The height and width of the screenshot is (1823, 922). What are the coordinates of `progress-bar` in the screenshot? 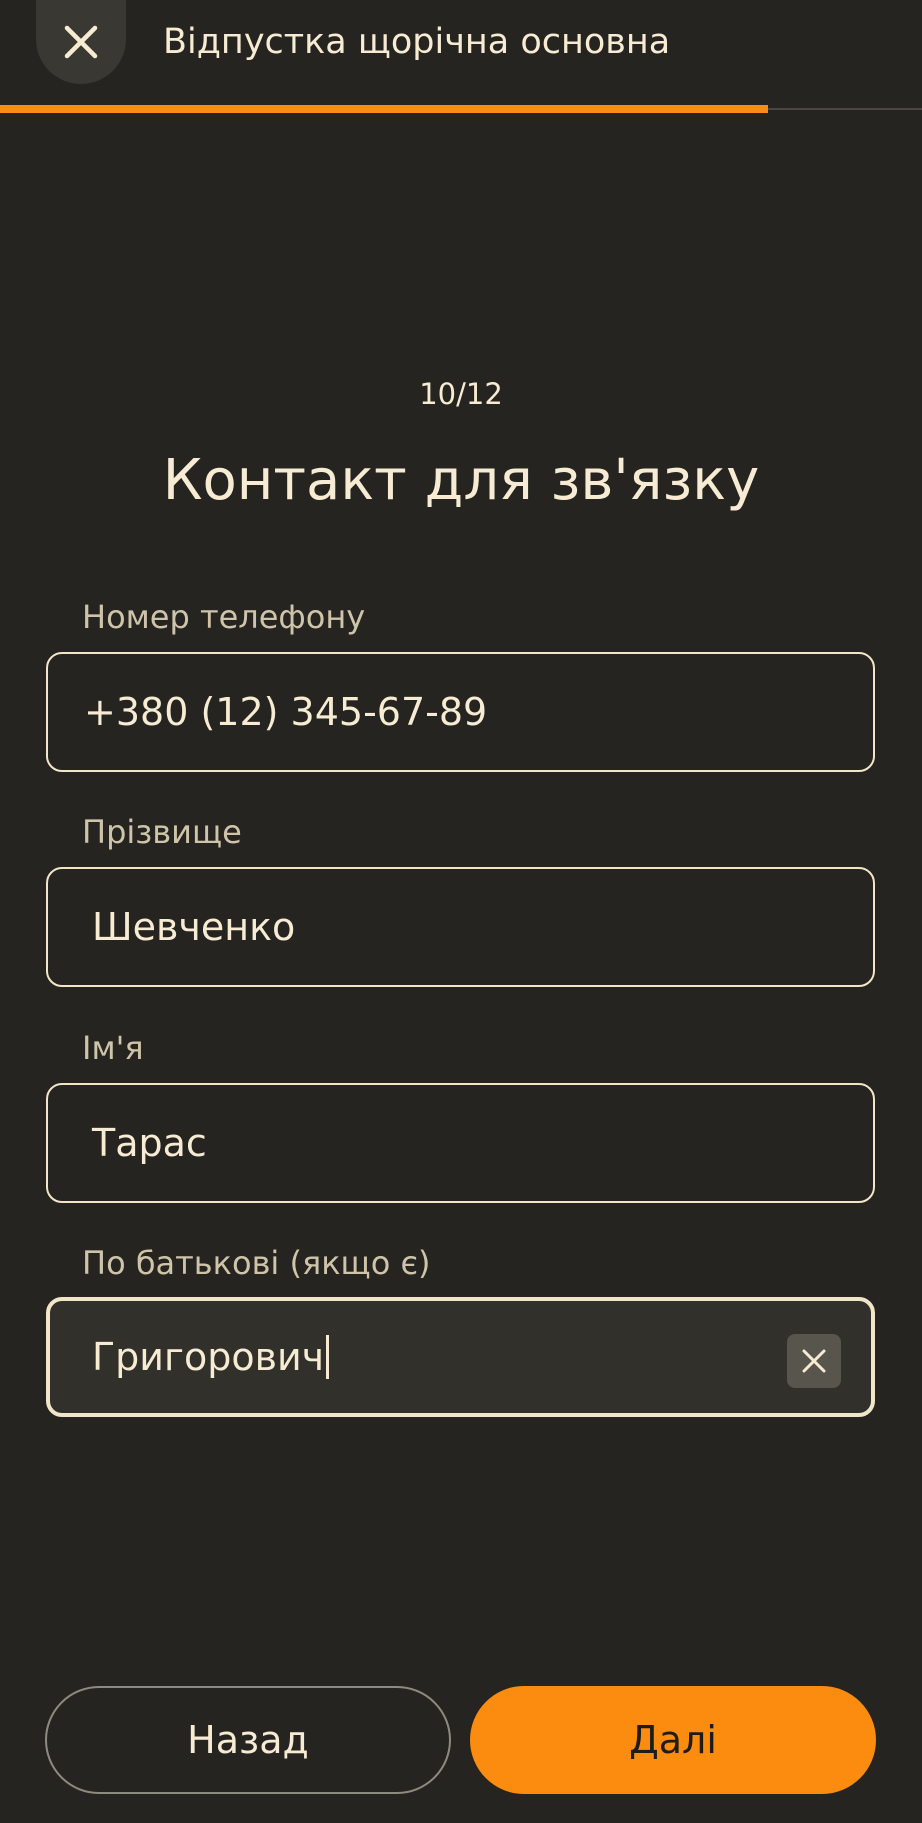 It's located at (461, 109).